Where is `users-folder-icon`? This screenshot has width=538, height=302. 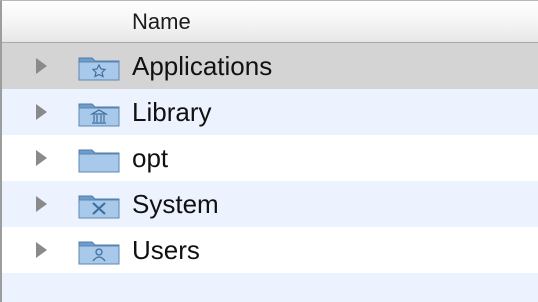
users-folder-icon is located at coordinates (99, 253).